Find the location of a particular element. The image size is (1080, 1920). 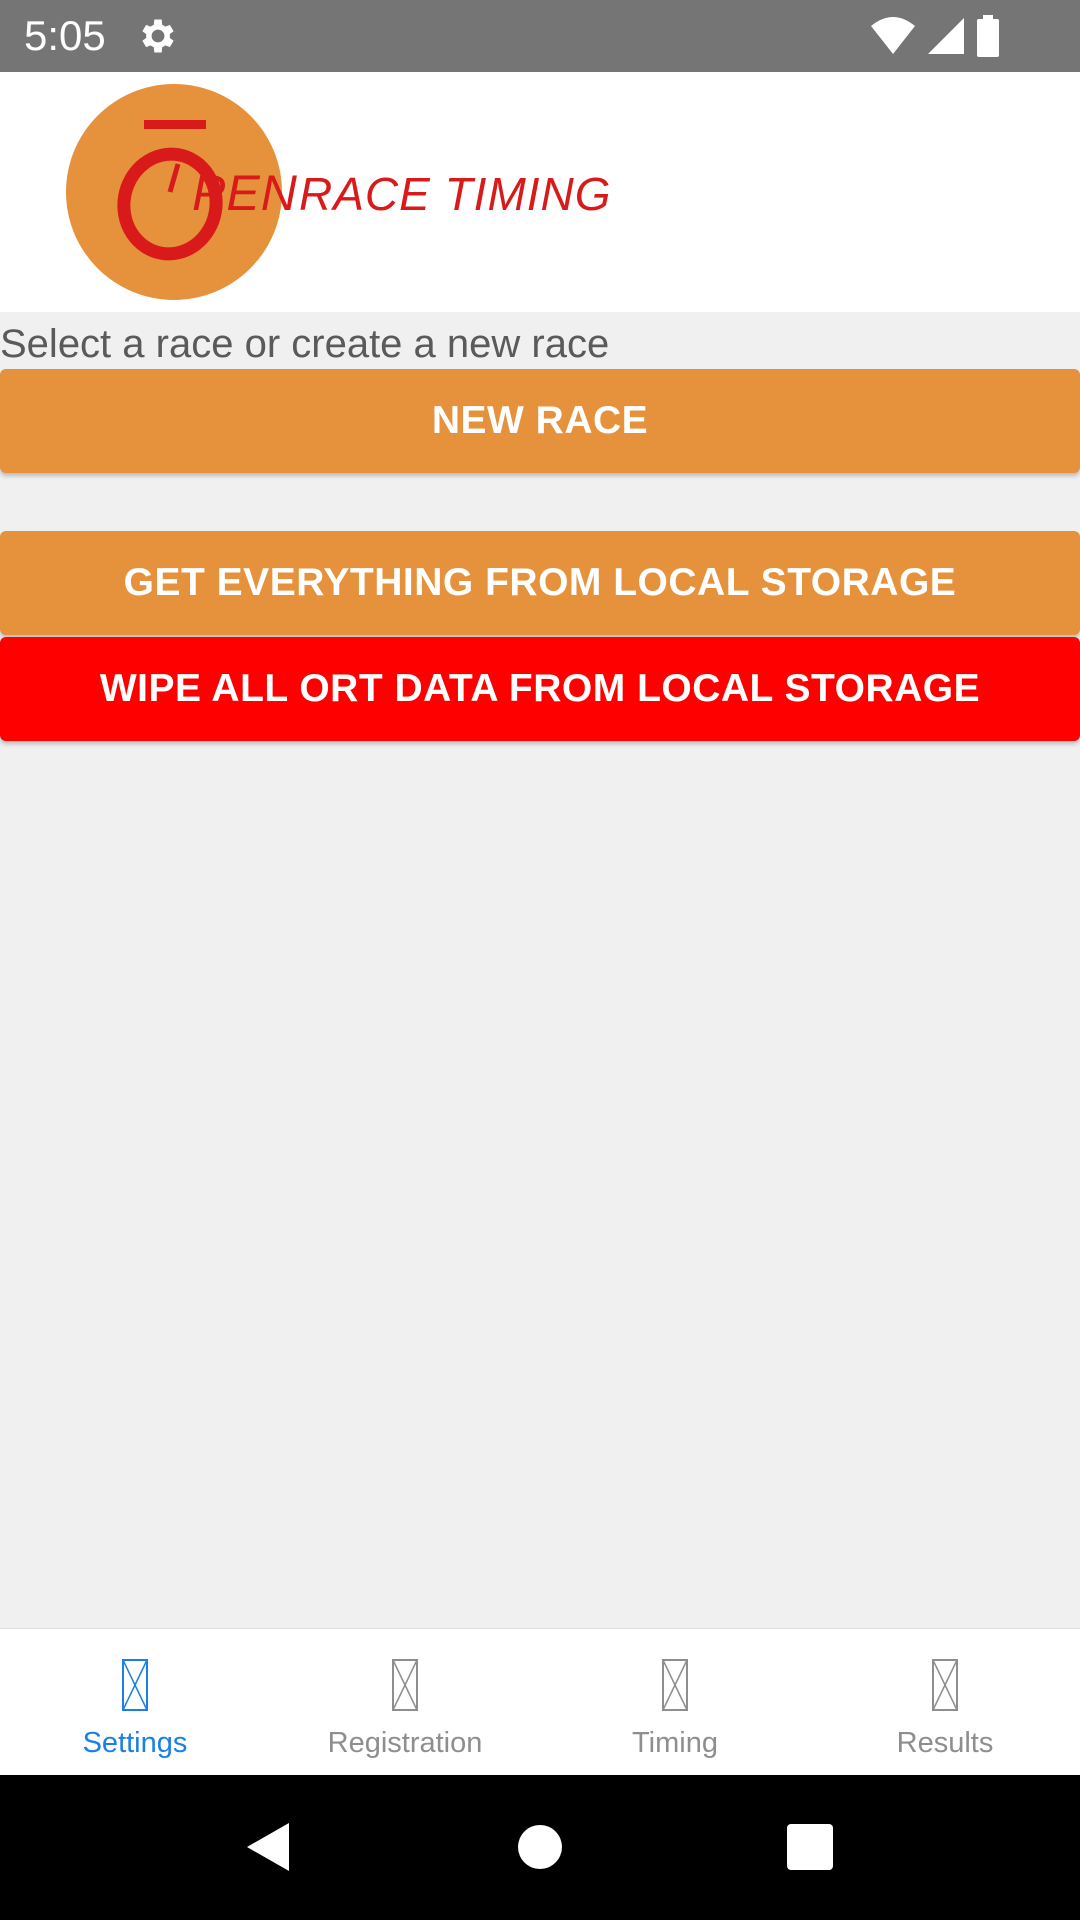

bottom-tab-bar: Settings Registration Timing Results is located at coordinates (540, 1702).